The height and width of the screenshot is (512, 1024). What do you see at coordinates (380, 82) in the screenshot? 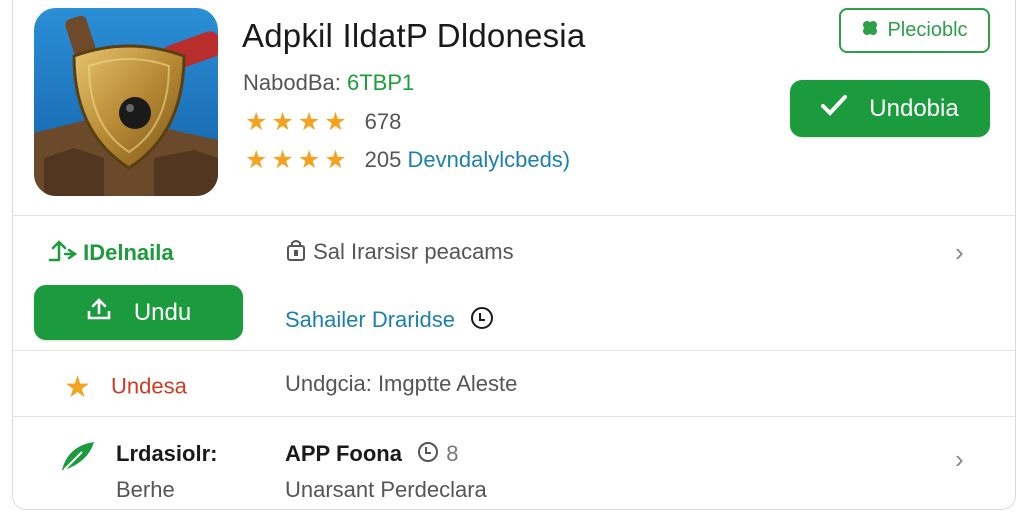
I see `developer-code: 6TBP1` at bounding box center [380, 82].